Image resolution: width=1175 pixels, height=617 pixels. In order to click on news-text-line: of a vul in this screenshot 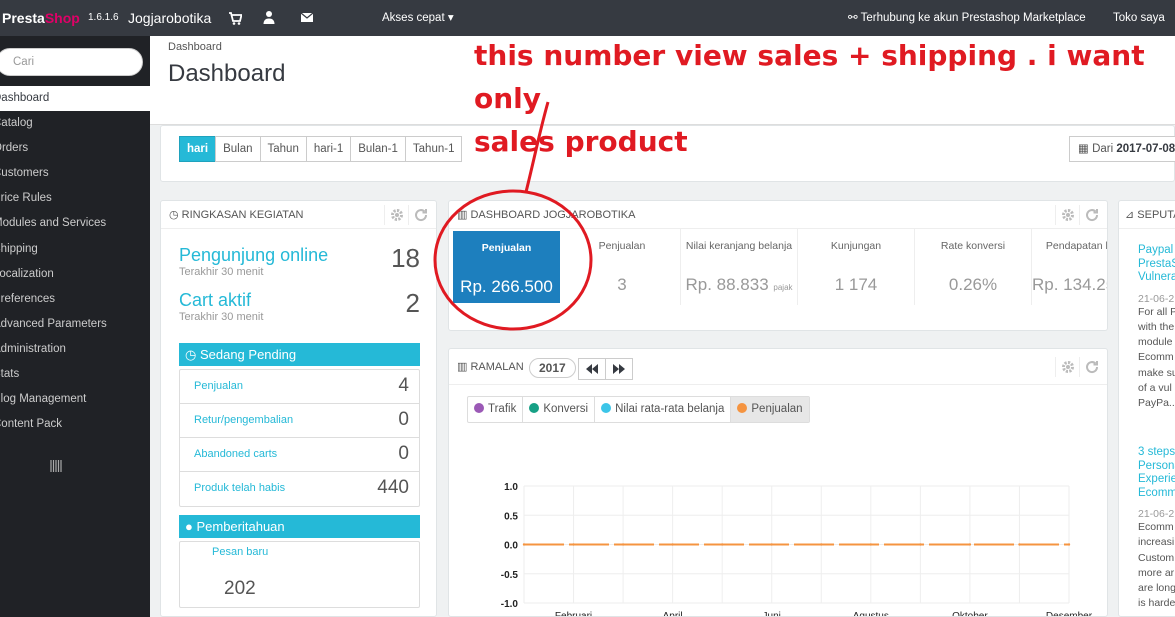, I will do `click(1155, 387)`.